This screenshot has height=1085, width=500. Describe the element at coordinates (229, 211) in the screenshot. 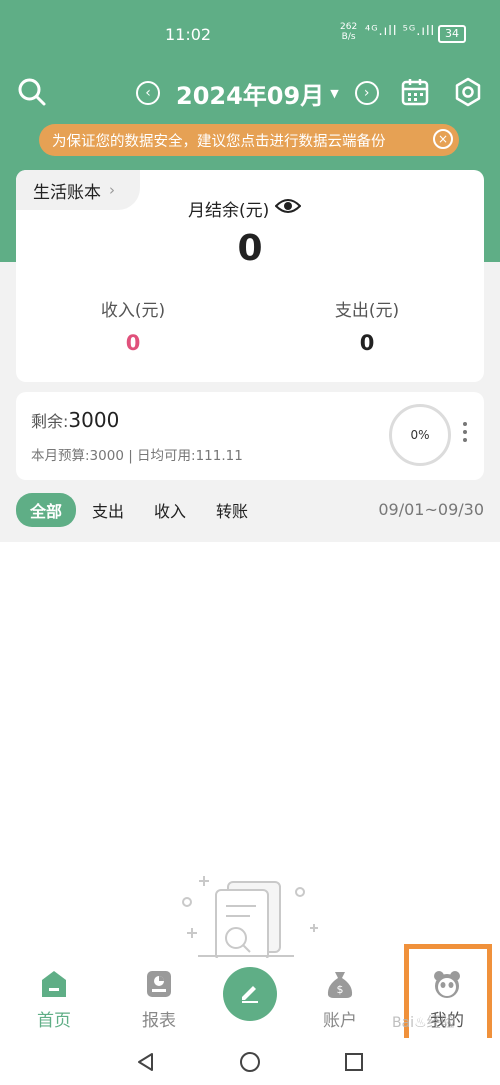

I see `balance-label: 月结余(元)` at that location.